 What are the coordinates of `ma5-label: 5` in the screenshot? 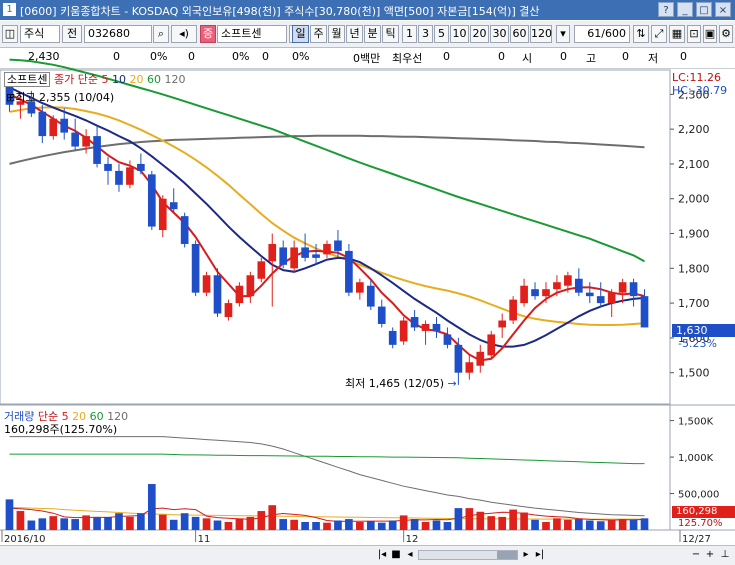 It's located at (105, 79).